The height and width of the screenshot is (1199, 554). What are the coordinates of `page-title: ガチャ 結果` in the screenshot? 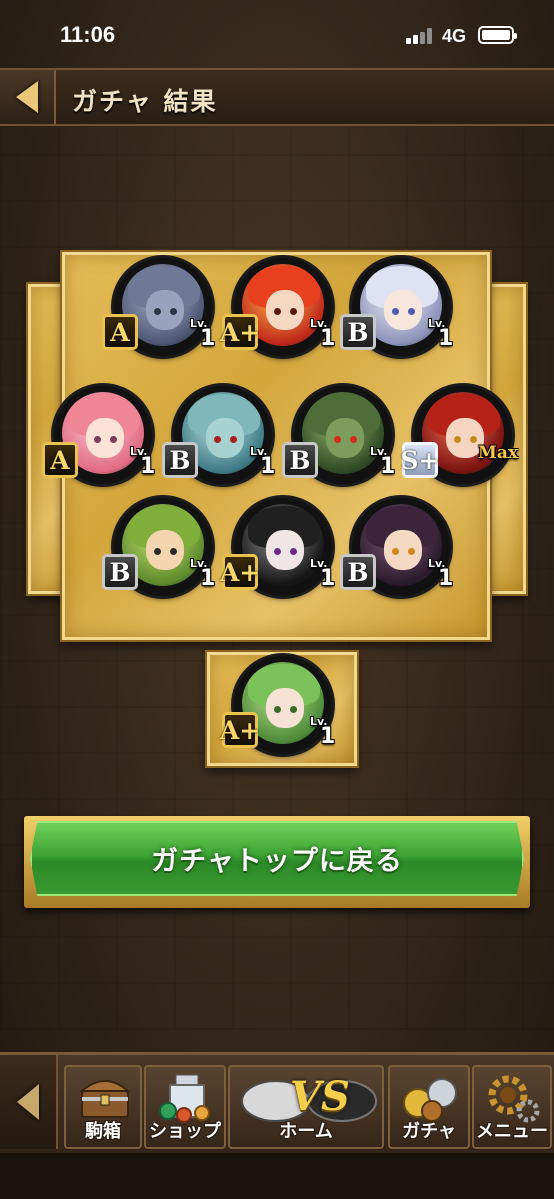 It's located at (145, 101).